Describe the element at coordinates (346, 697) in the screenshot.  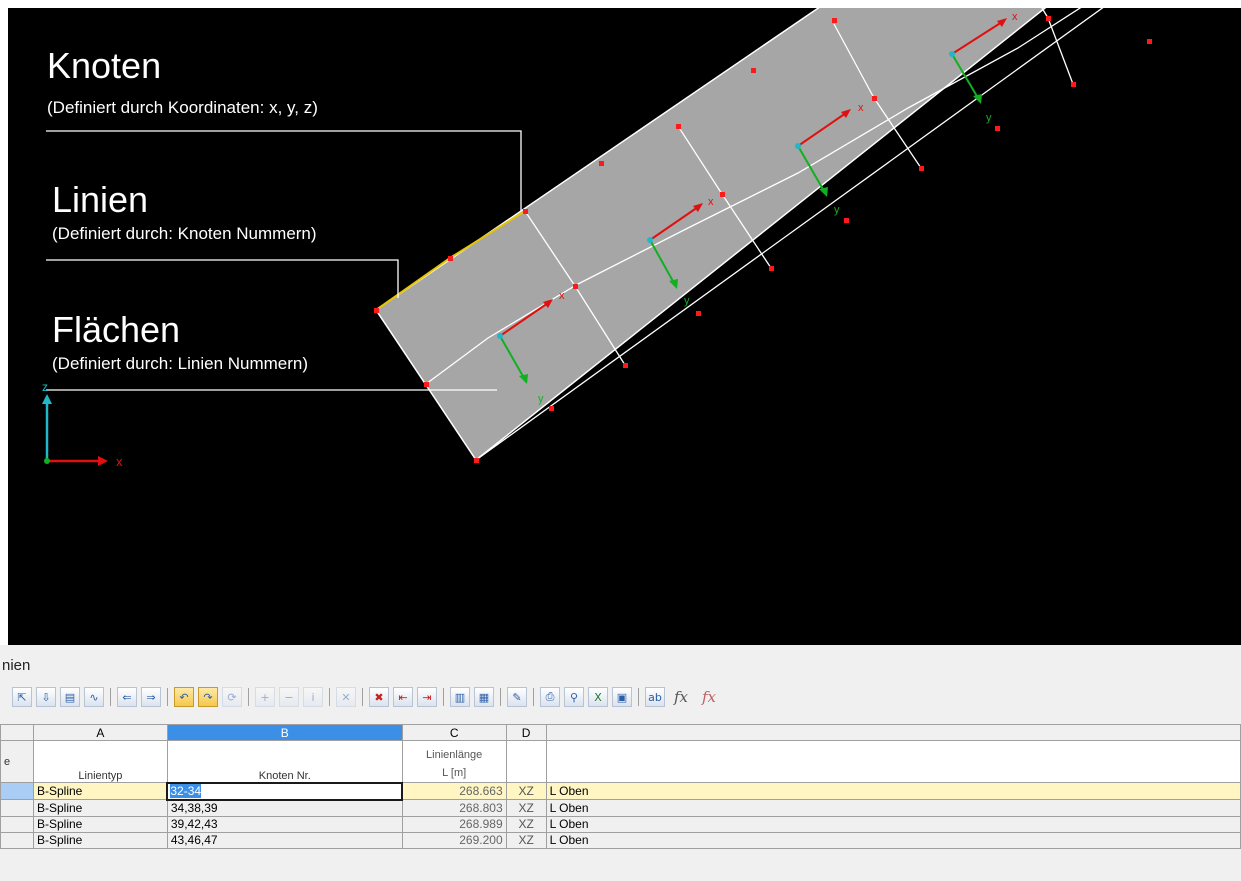
I see `delete-icon: ✕` at that location.